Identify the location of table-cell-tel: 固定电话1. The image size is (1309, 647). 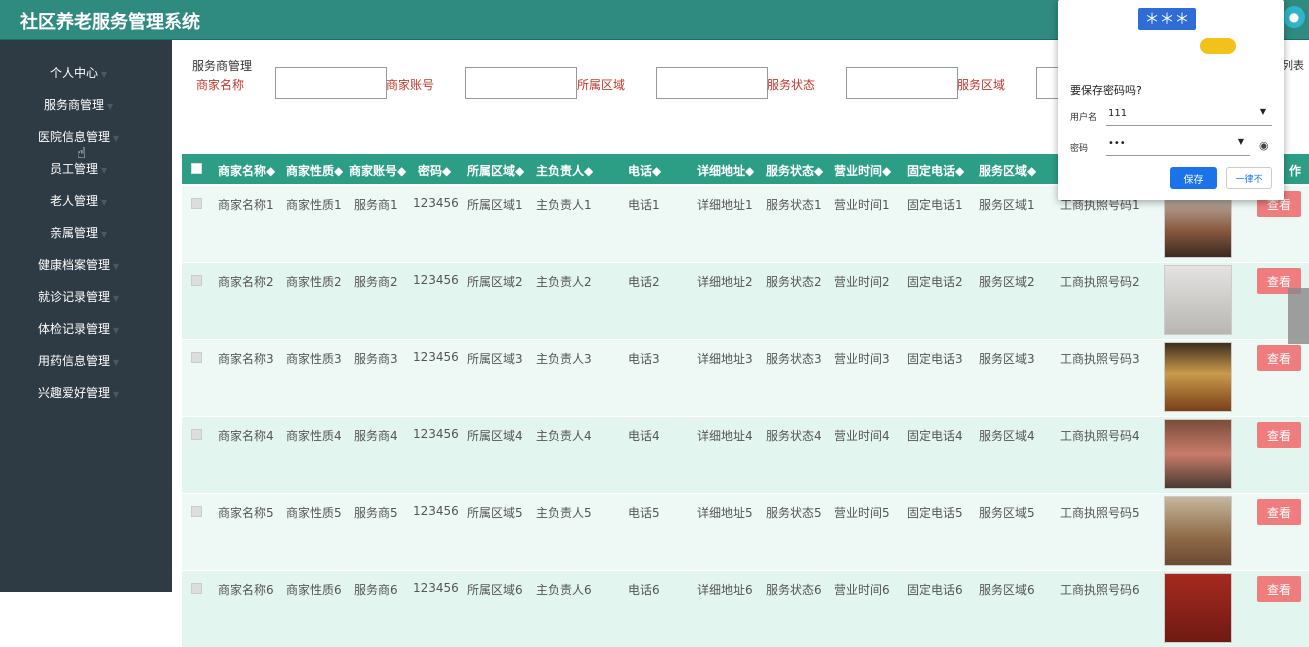
(935, 205).